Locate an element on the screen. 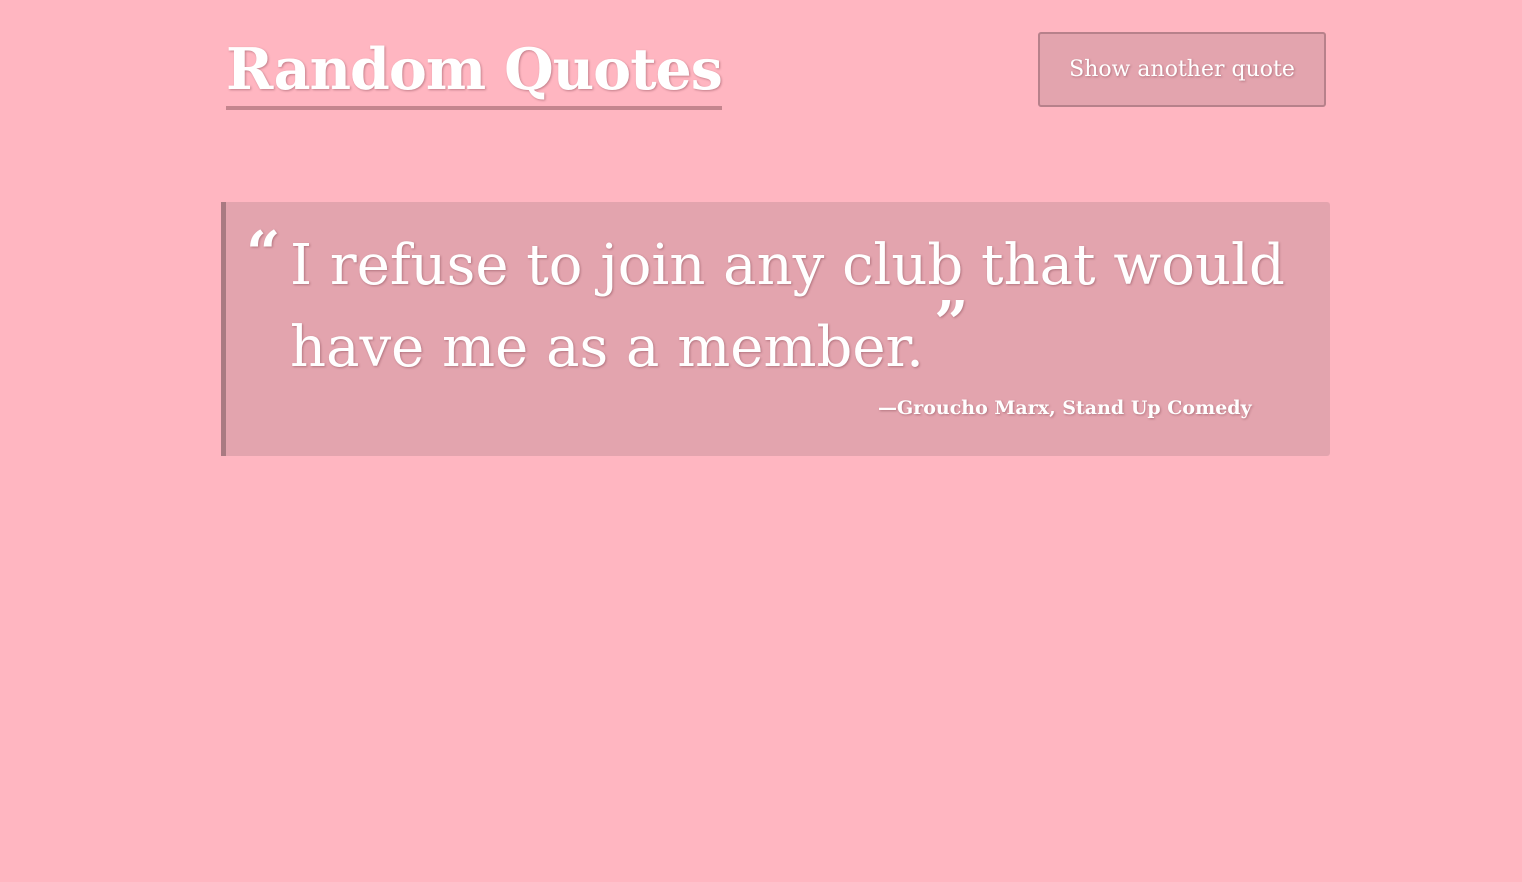 This screenshot has width=1522, height=882. show-another-quote-button: Show another quote is located at coordinates (1182, 69).